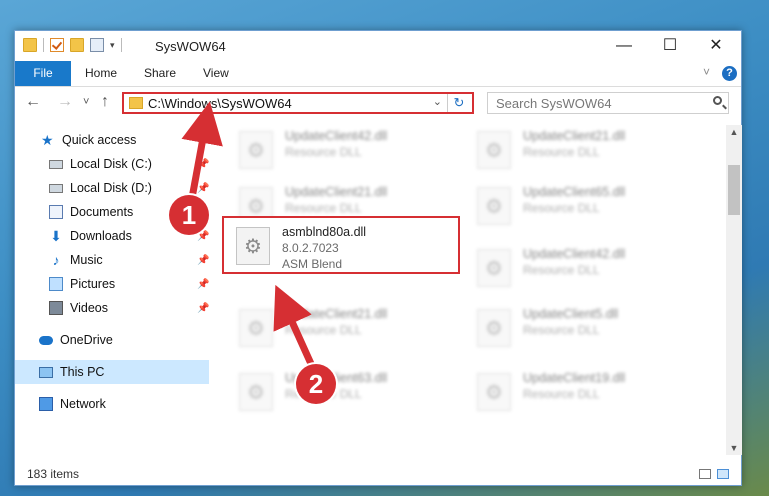 The height and width of the screenshot is (496, 769). I want to click on details-view-icon, so click(705, 474).